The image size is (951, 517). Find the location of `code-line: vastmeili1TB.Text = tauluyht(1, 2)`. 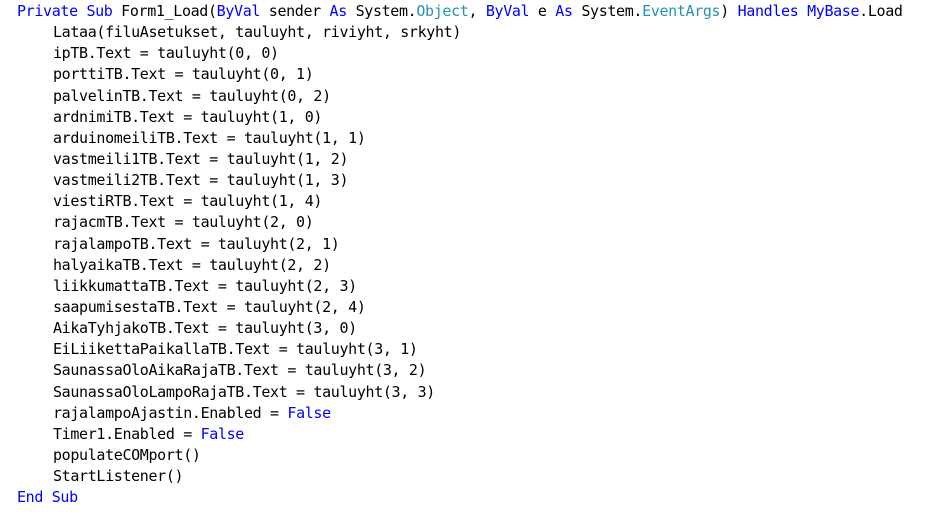

code-line: vastmeili1TB.Text = tauluyht(1, 2) is located at coordinates (475, 159).